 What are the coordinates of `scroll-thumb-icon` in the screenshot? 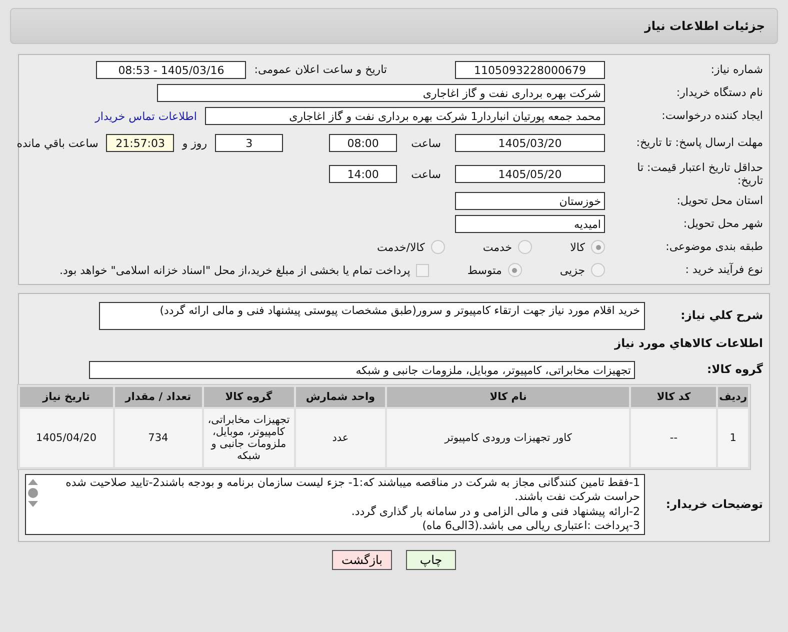 It's located at (33, 493).